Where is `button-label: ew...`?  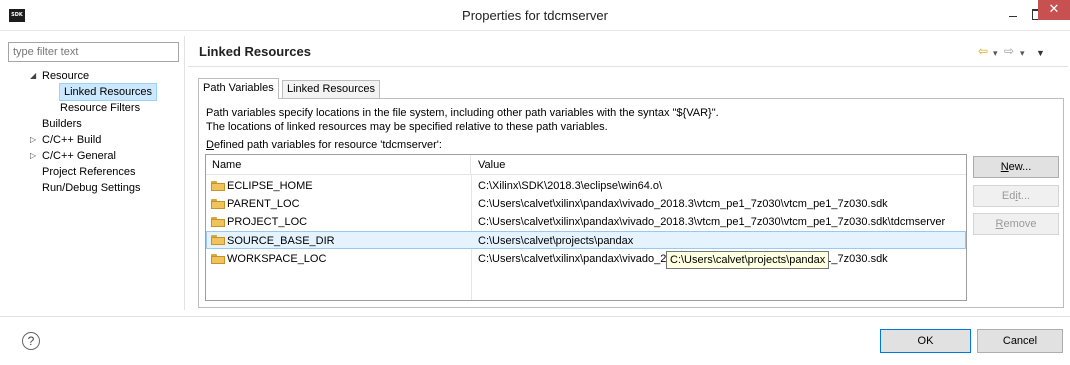 button-label: ew... is located at coordinates (1020, 167).